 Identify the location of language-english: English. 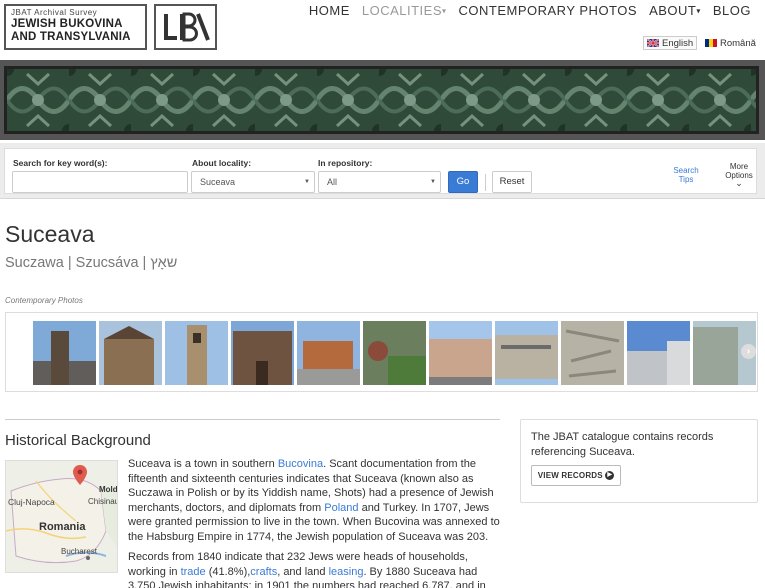
(670, 43).